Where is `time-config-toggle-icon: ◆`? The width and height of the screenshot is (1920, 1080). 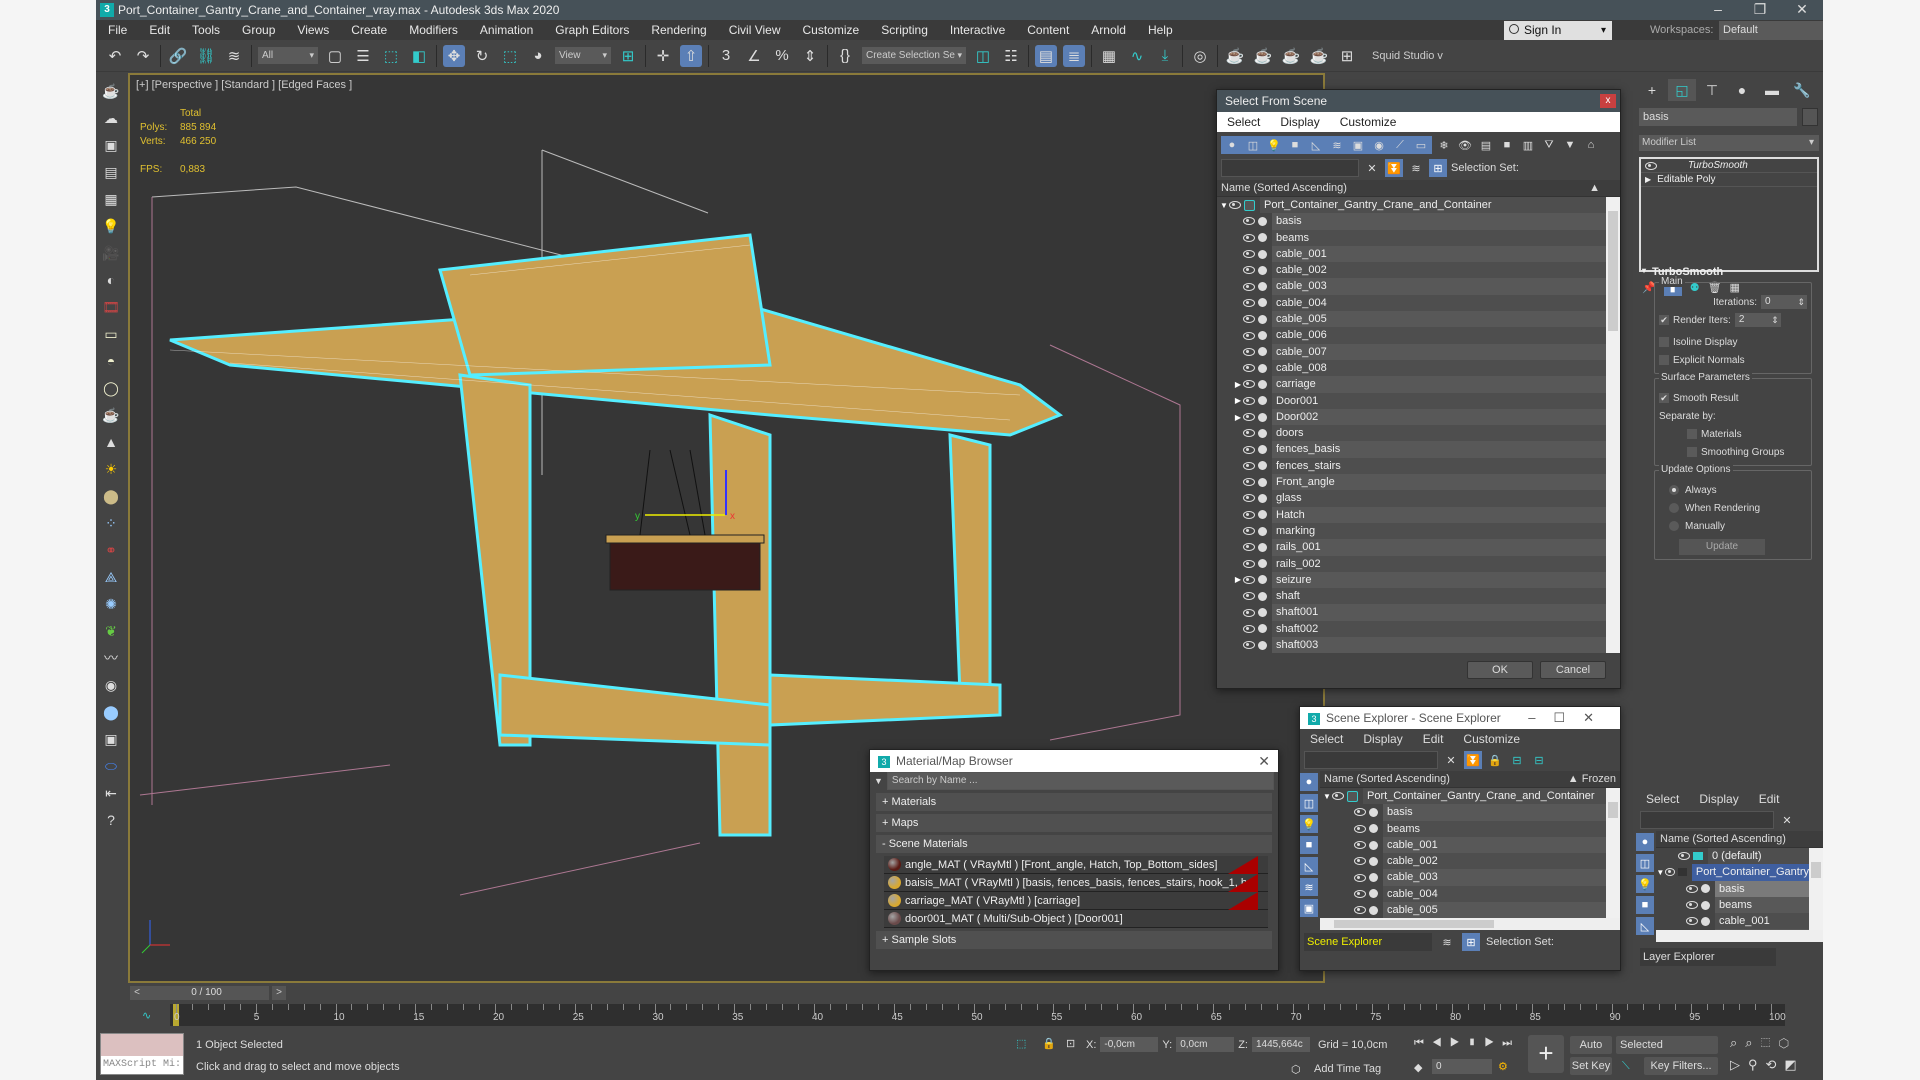
time-config-toggle-icon: ◆ is located at coordinates (1418, 1067).